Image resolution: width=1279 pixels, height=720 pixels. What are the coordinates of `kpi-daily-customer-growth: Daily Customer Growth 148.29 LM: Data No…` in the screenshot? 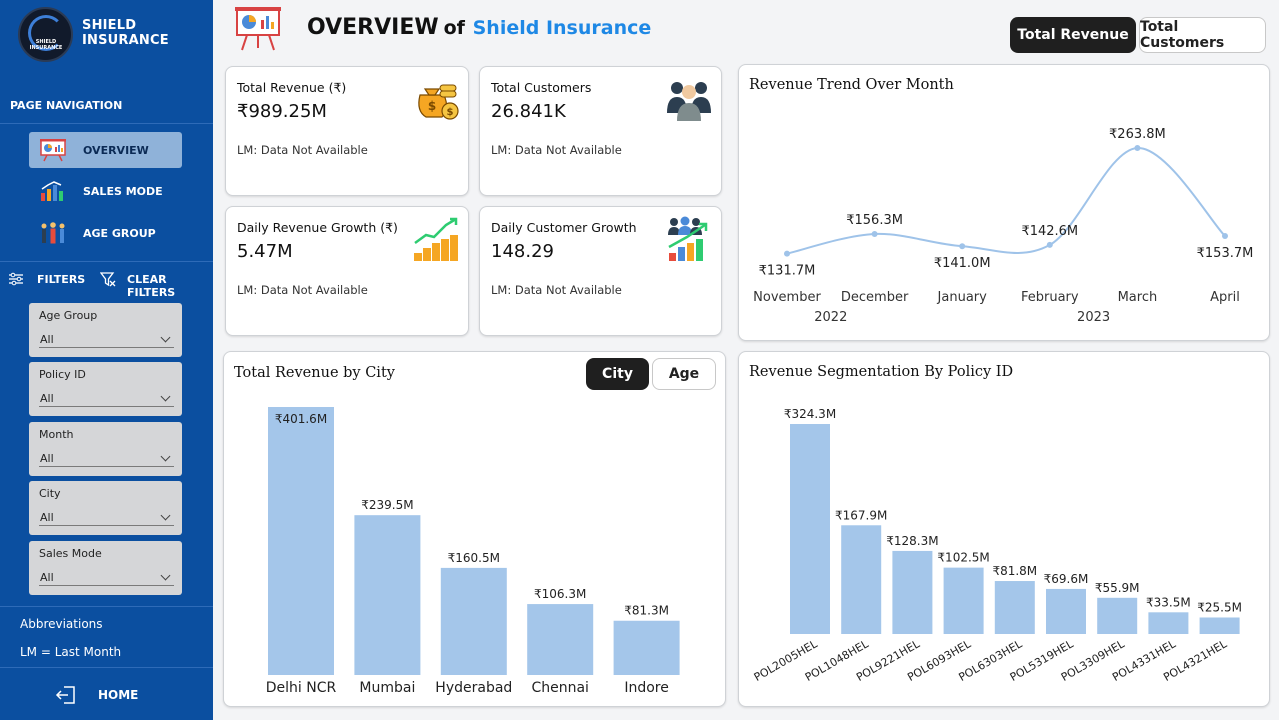 It's located at (600, 271).